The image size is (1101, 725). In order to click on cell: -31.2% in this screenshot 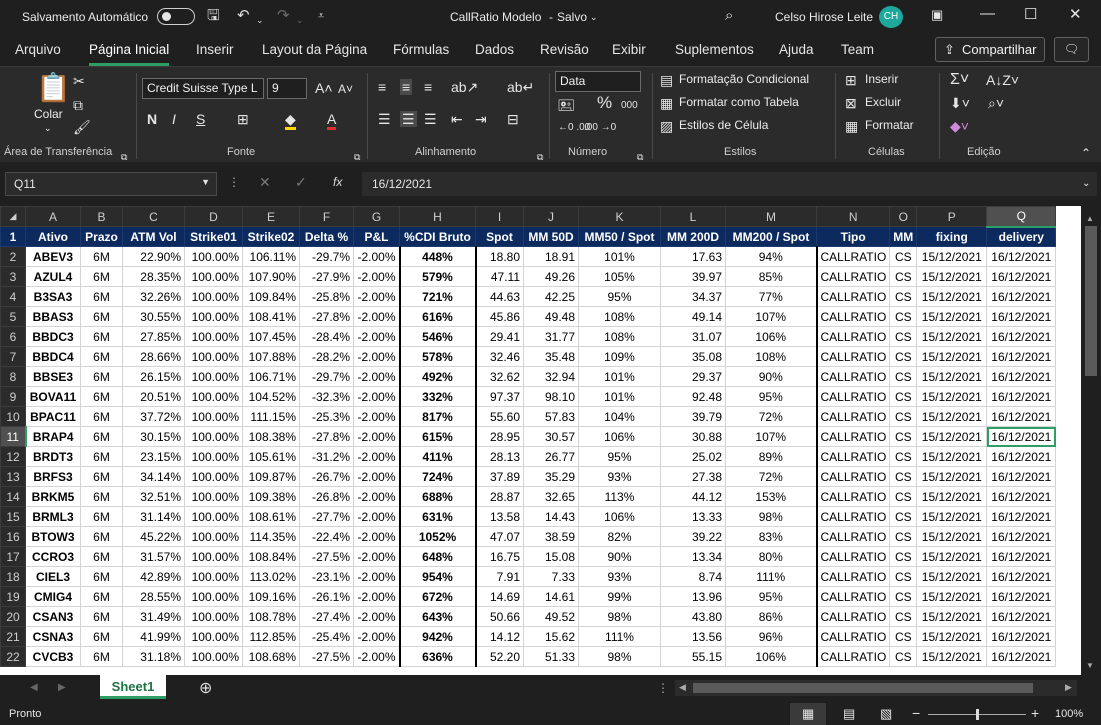, I will do `click(326, 456)`.